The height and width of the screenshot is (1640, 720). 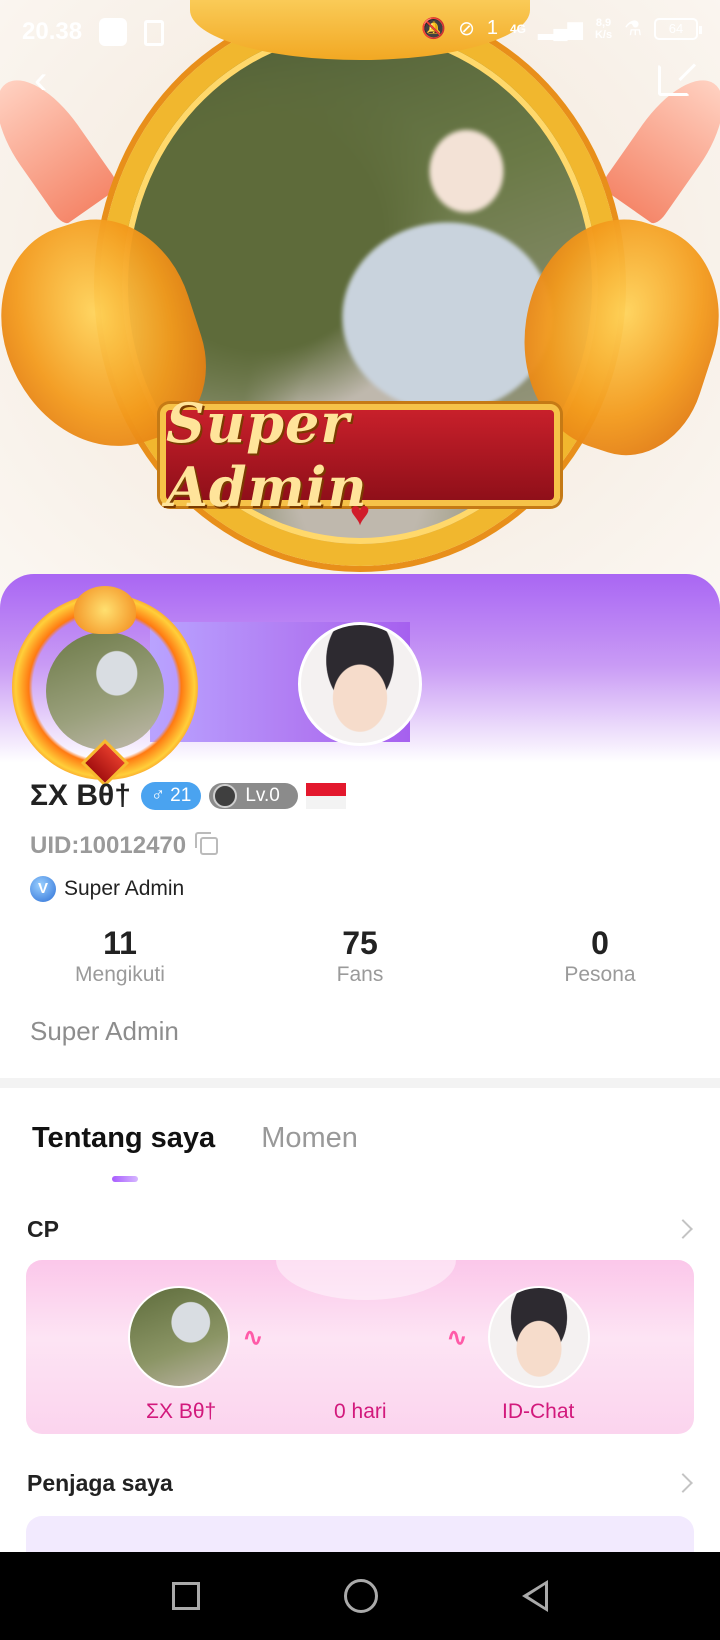 What do you see at coordinates (633, 29) in the screenshot?
I see `flask-icon: ⚗` at bounding box center [633, 29].